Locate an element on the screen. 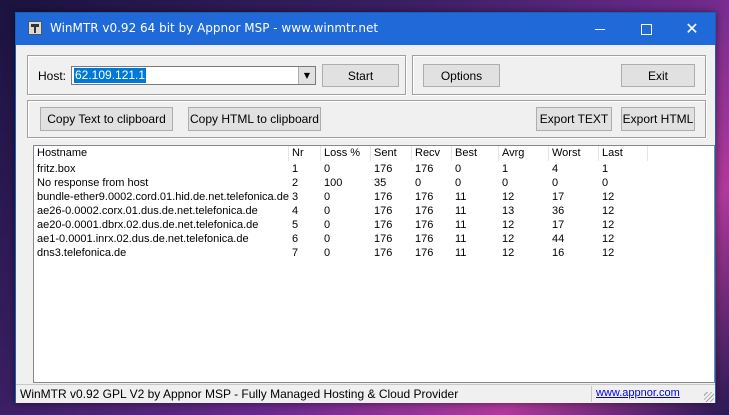 Image resolution: width=729 pixels, height=415 pixels. host-input: 62.109.121.1 is located at coordinates (110, 75).